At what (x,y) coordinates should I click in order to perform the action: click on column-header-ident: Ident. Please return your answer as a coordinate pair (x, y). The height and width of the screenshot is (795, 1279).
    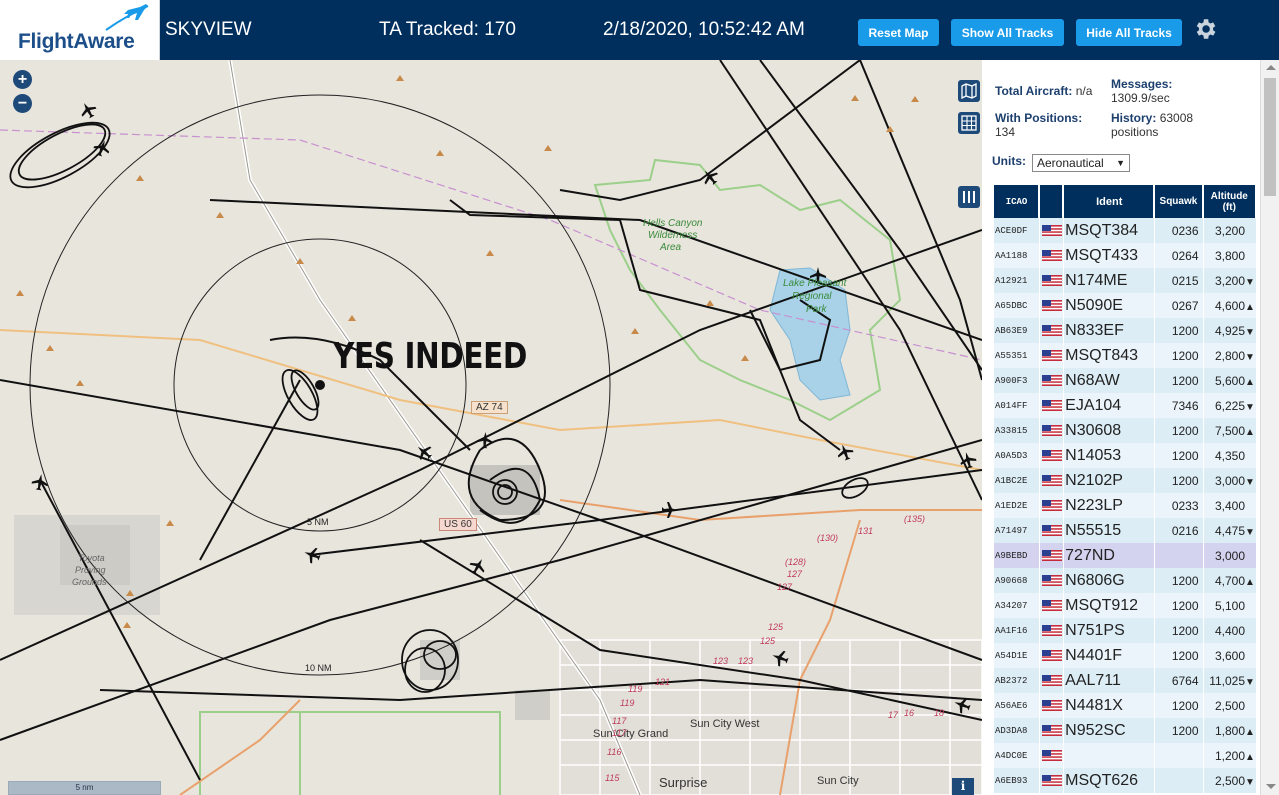
    Looking at the image, I should click on (1109, 201).